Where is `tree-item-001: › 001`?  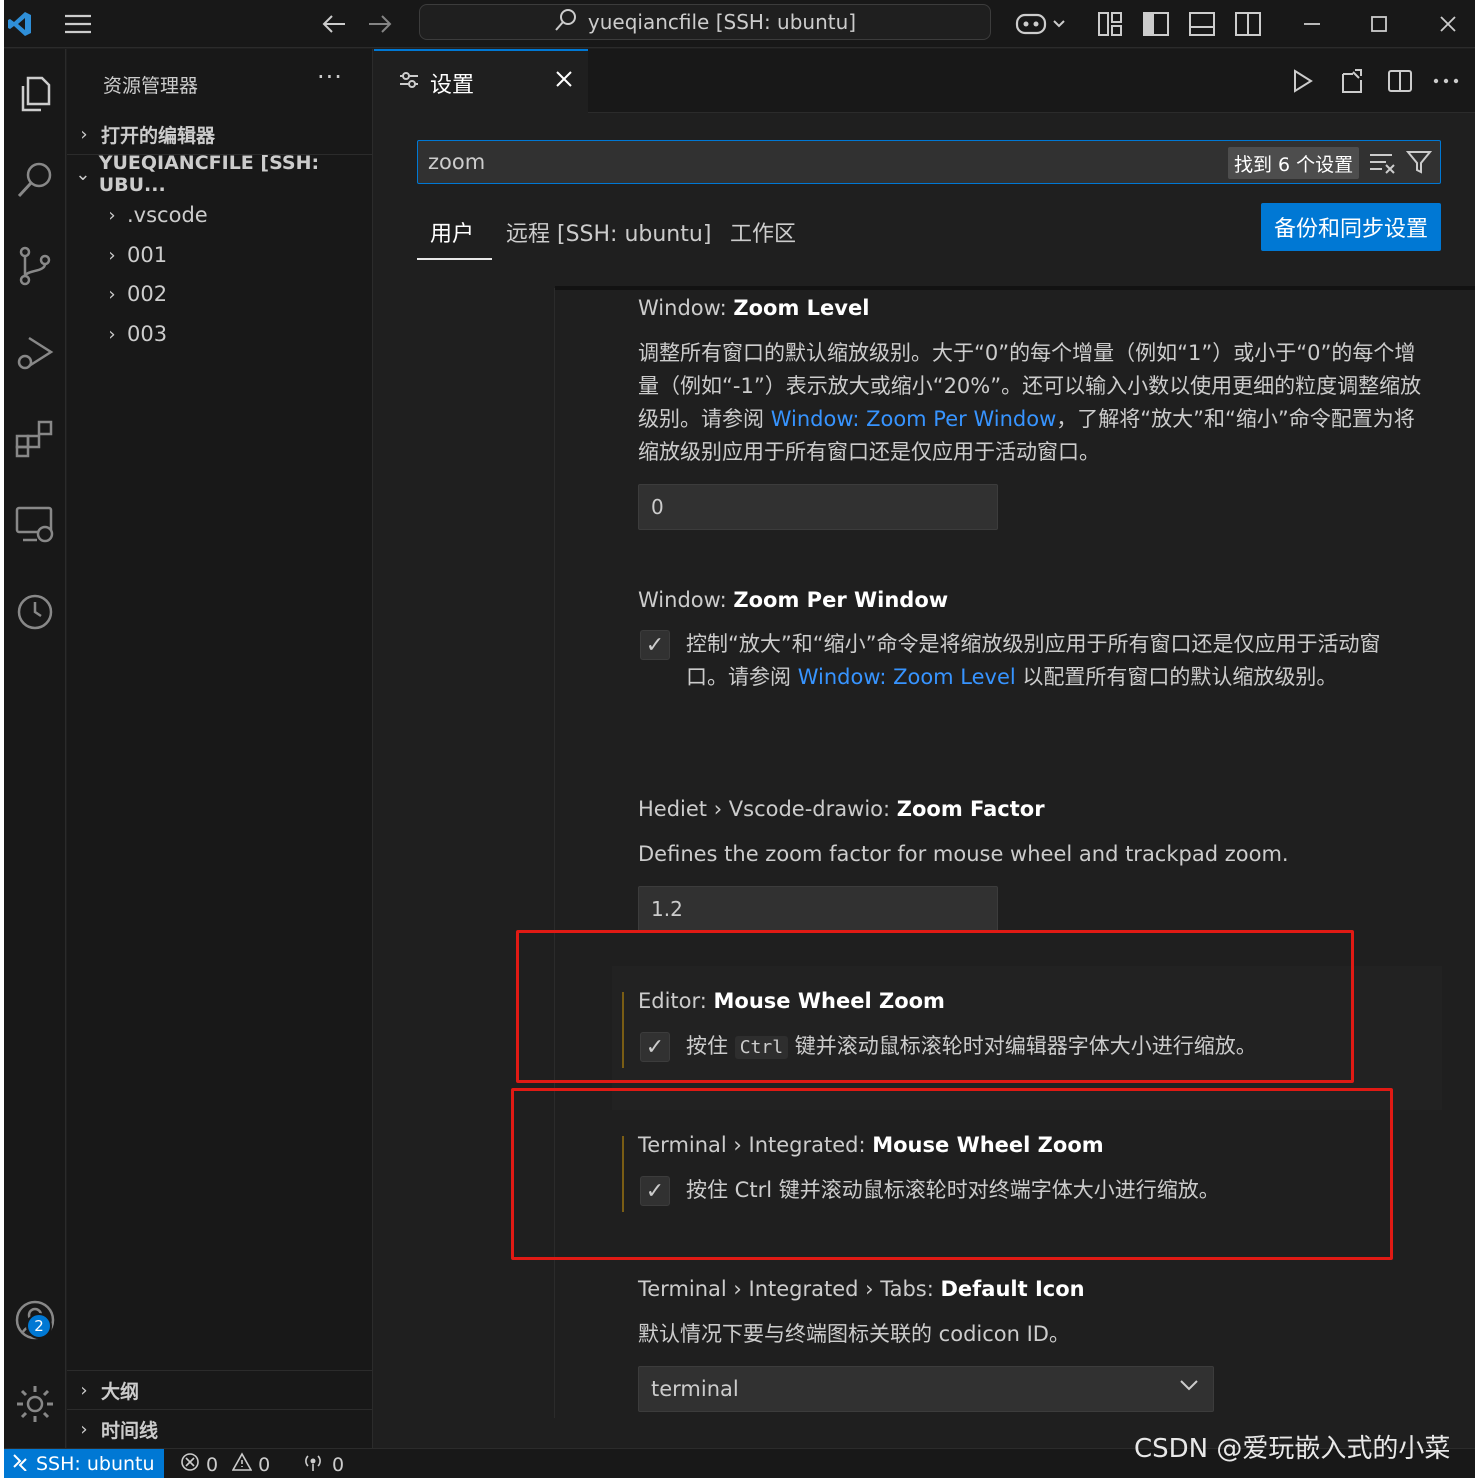
tree-item-001: › 001 is located at coordinates (132, 255).